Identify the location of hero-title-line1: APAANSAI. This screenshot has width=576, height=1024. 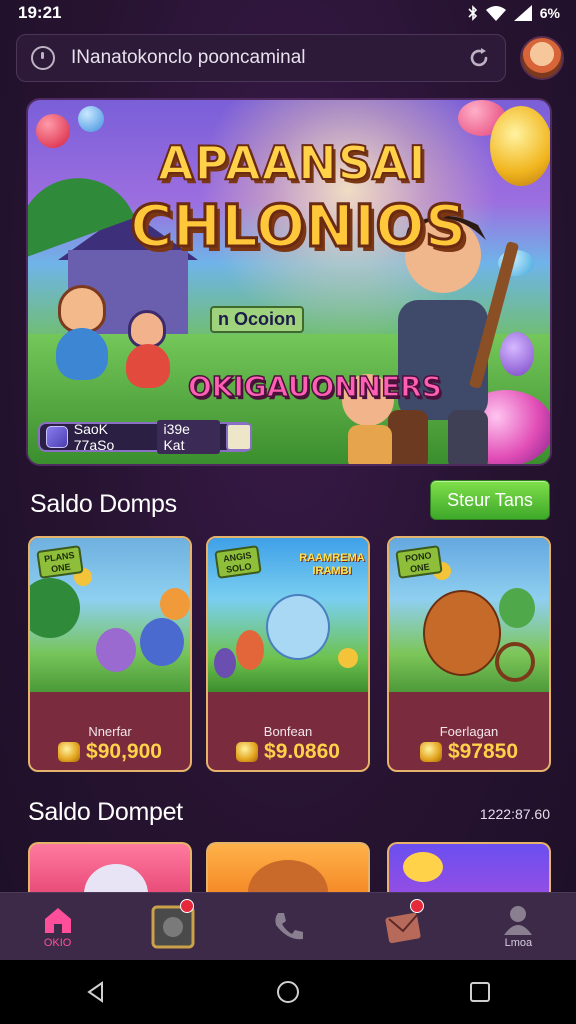
(292, 163).